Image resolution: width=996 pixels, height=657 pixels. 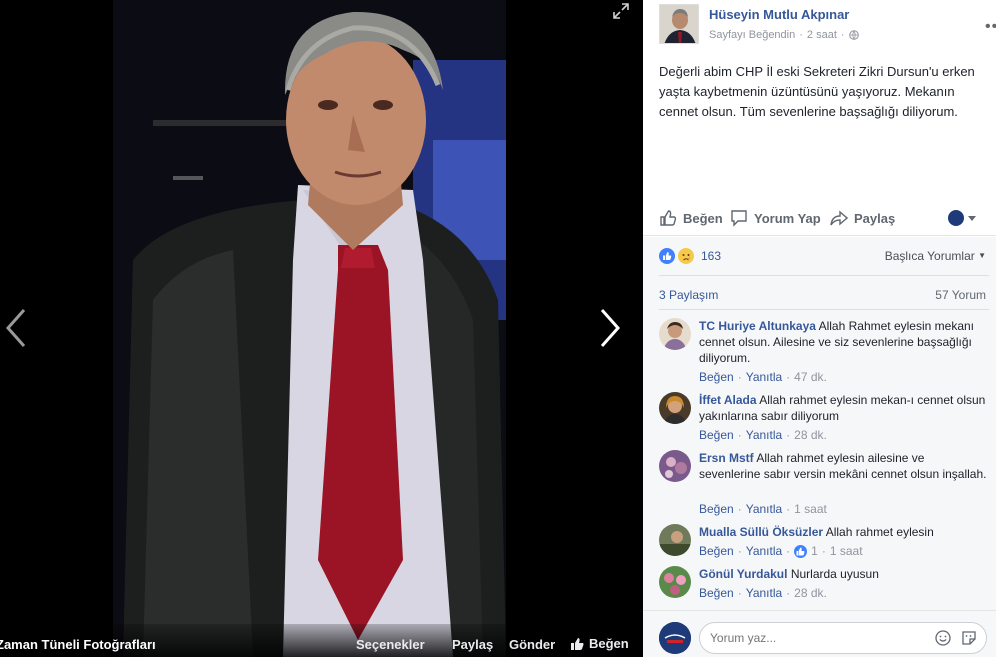 What do you see at coordinates (726, 458) in the screenshot?
I see `commenter-name: Ersn Mstf` at bounding box center [726, 458].